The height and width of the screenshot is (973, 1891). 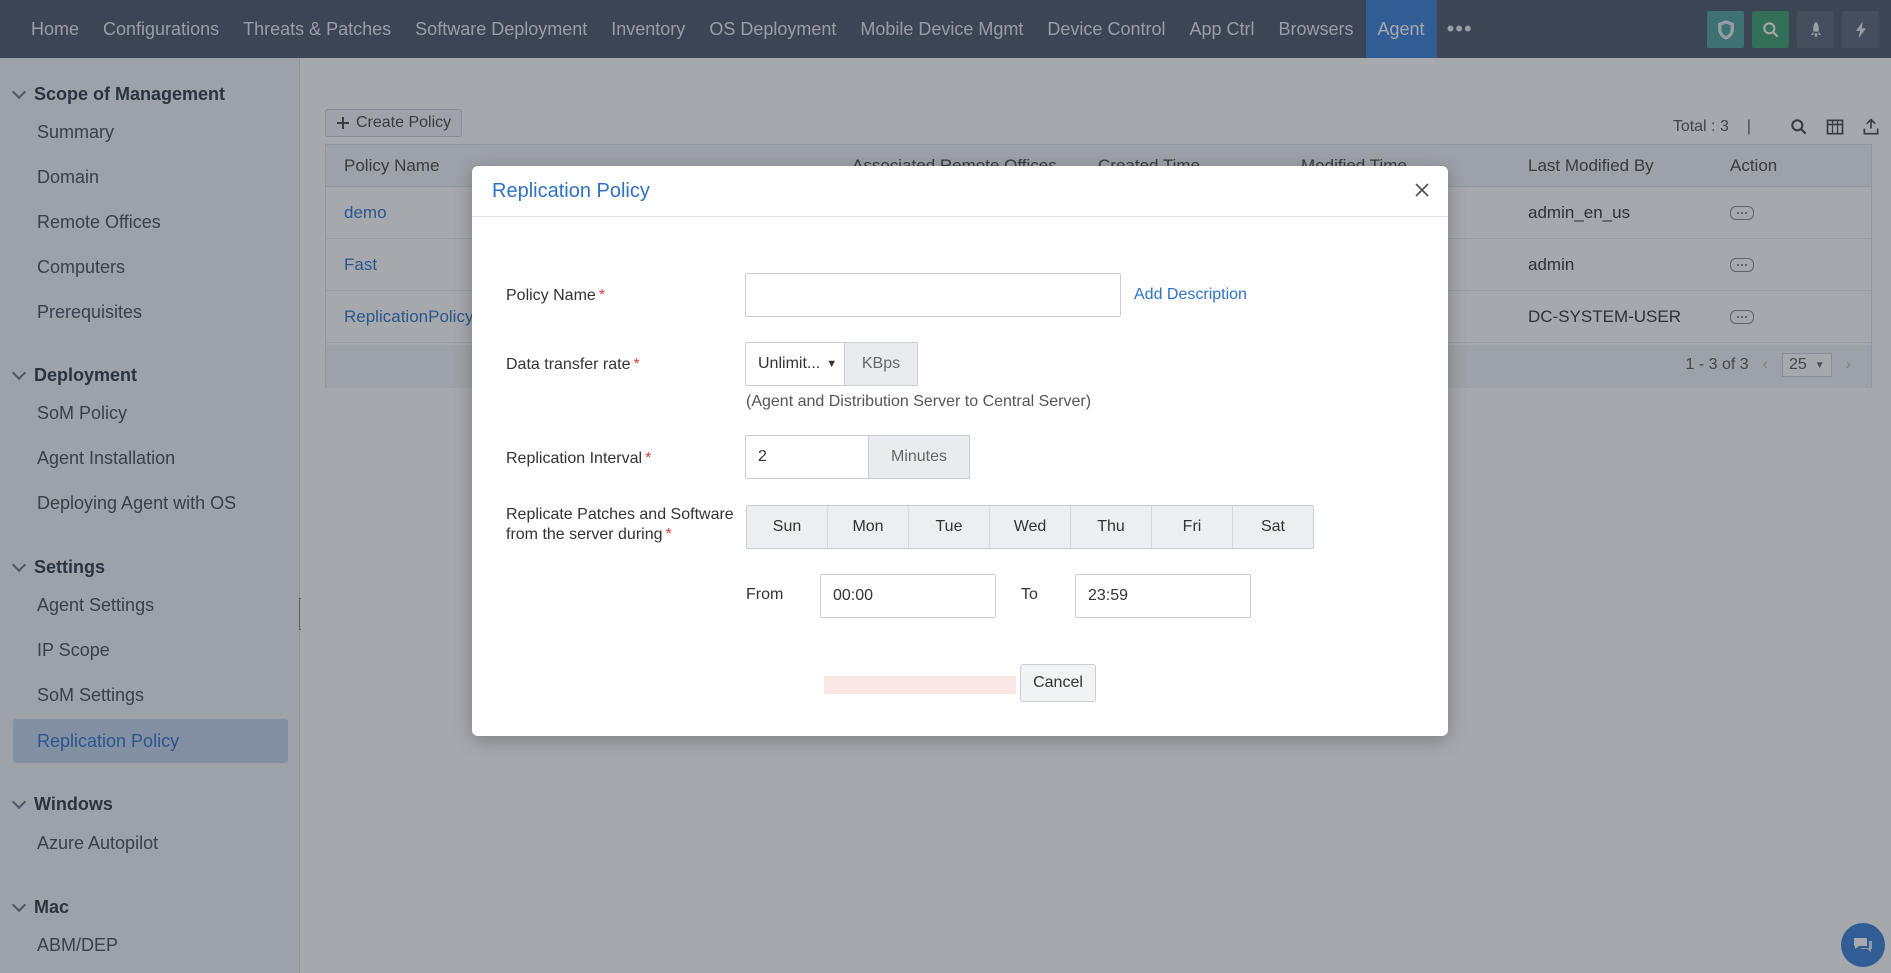 What do you see at coordinates (908, 596) in the screenshot?
I see `from-time-input: 00:00` at bounding box center [908, 596].